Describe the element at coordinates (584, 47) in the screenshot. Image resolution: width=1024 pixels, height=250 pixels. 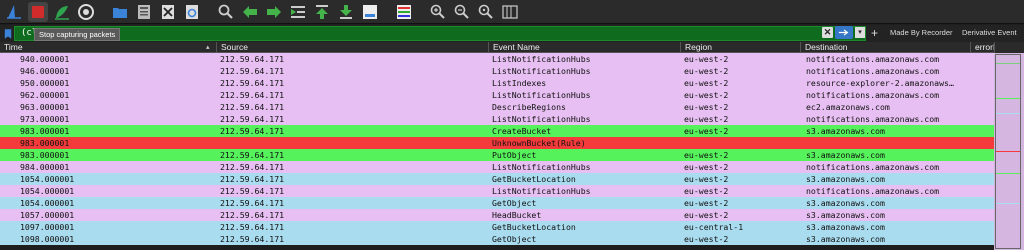
I see `column-header-event-name: Event Name` at that location.